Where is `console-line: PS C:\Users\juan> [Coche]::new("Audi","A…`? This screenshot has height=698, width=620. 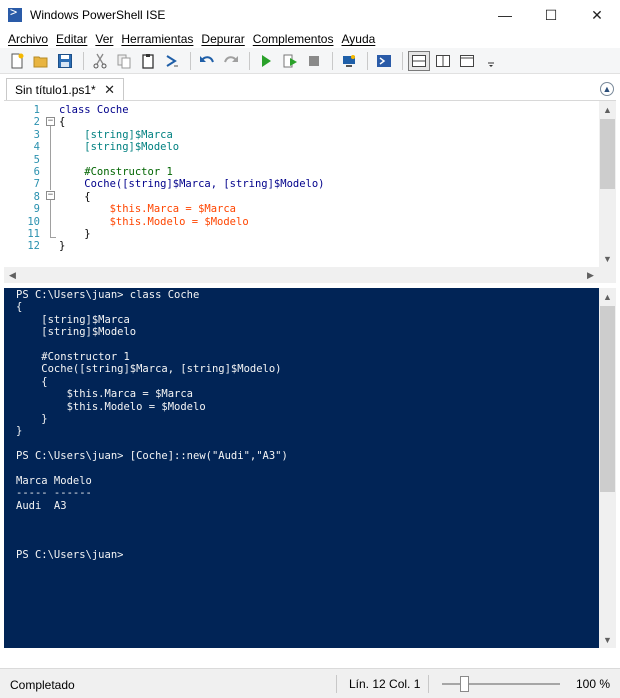 console-line: PS C:\Users\juan> [Coche]::new("Audi","A… is located at coordinates (152, 456).